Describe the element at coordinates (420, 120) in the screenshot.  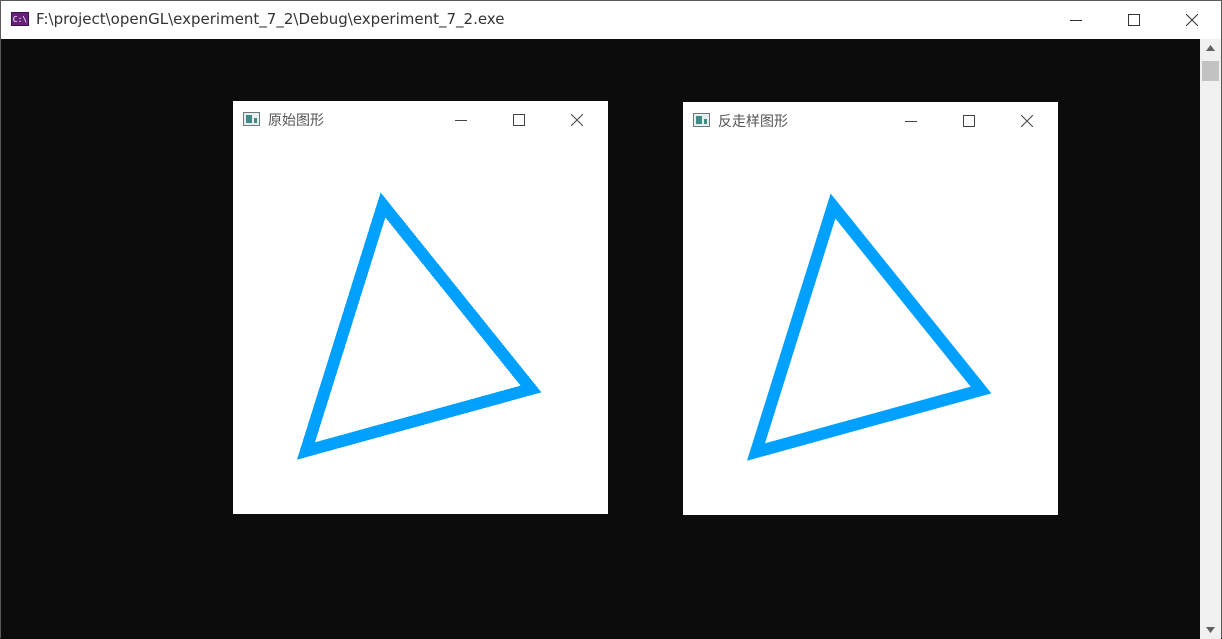
I see `glut-window-titlebar: 原始图形` at that location.